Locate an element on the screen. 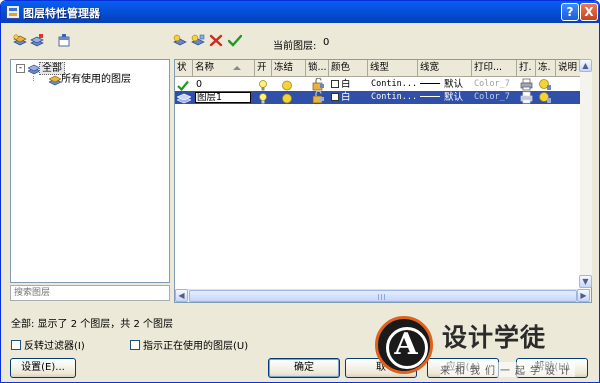  used-layers-filter-icon is located at coordinates (55, 80).